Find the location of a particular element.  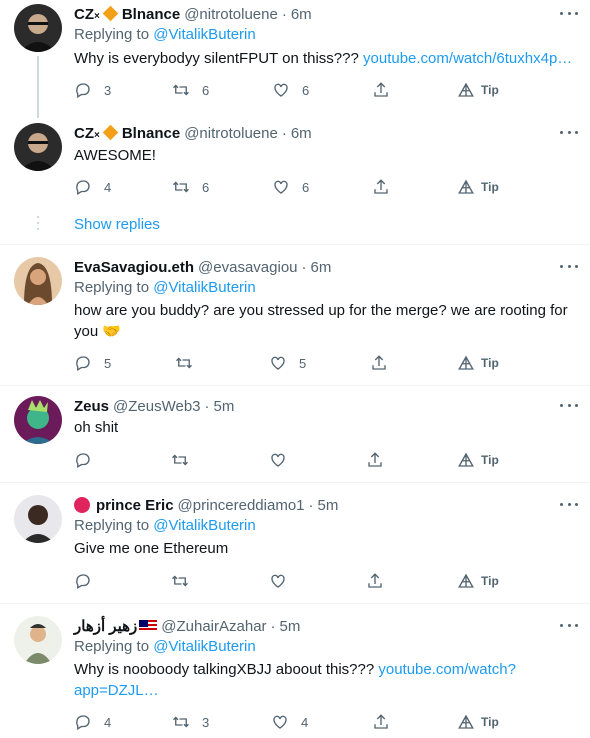

like-button: 5 is located at coordinates (287, 363).